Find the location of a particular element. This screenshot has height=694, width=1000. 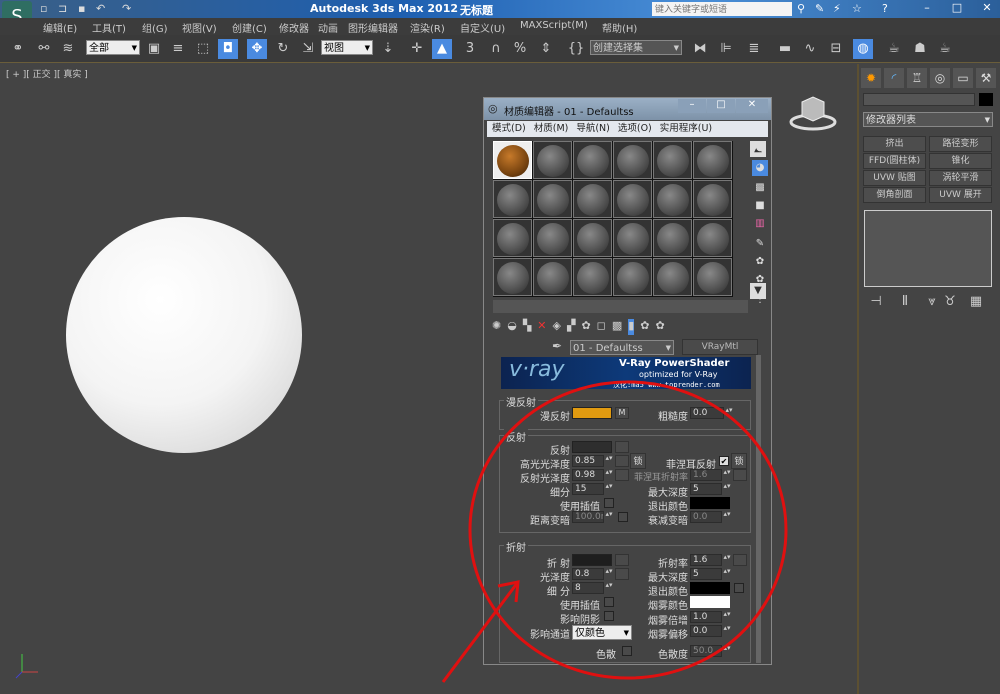

annotation-arrow-line is located at coordinates (480, 632).